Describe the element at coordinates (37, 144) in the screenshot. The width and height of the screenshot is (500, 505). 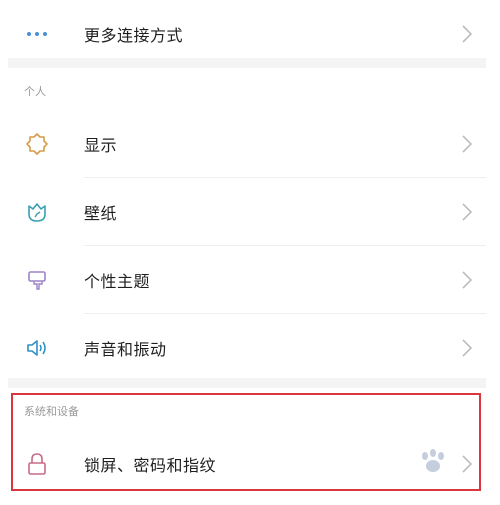
I see `sun-icon` at that location.